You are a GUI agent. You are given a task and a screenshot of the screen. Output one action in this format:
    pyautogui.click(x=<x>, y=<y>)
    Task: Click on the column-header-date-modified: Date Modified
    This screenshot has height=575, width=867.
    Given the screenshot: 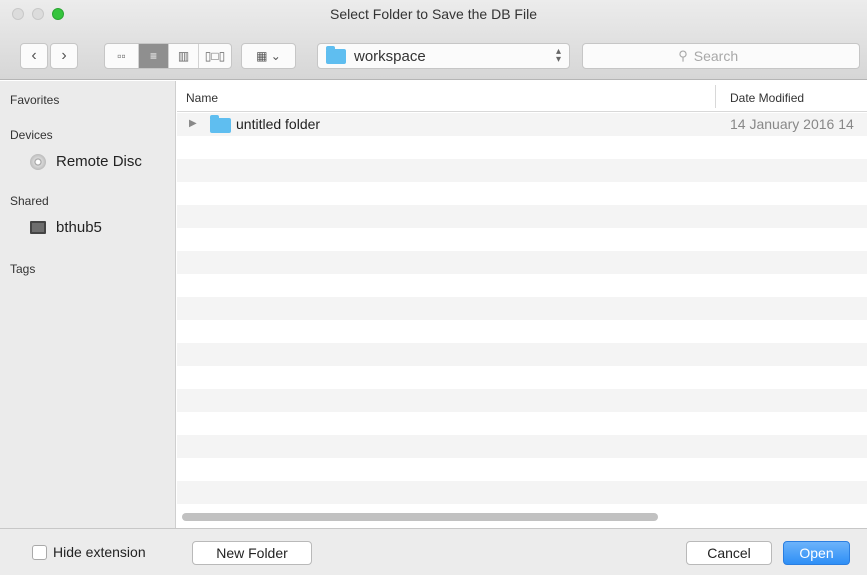 What is the action you would take?
    pyautogui.click(x=767, y=98)
    